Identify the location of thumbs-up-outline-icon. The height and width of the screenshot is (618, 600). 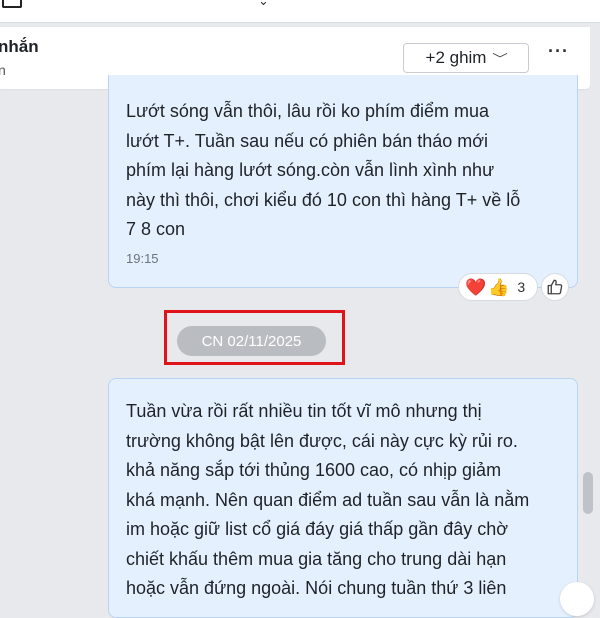
(555, 287).